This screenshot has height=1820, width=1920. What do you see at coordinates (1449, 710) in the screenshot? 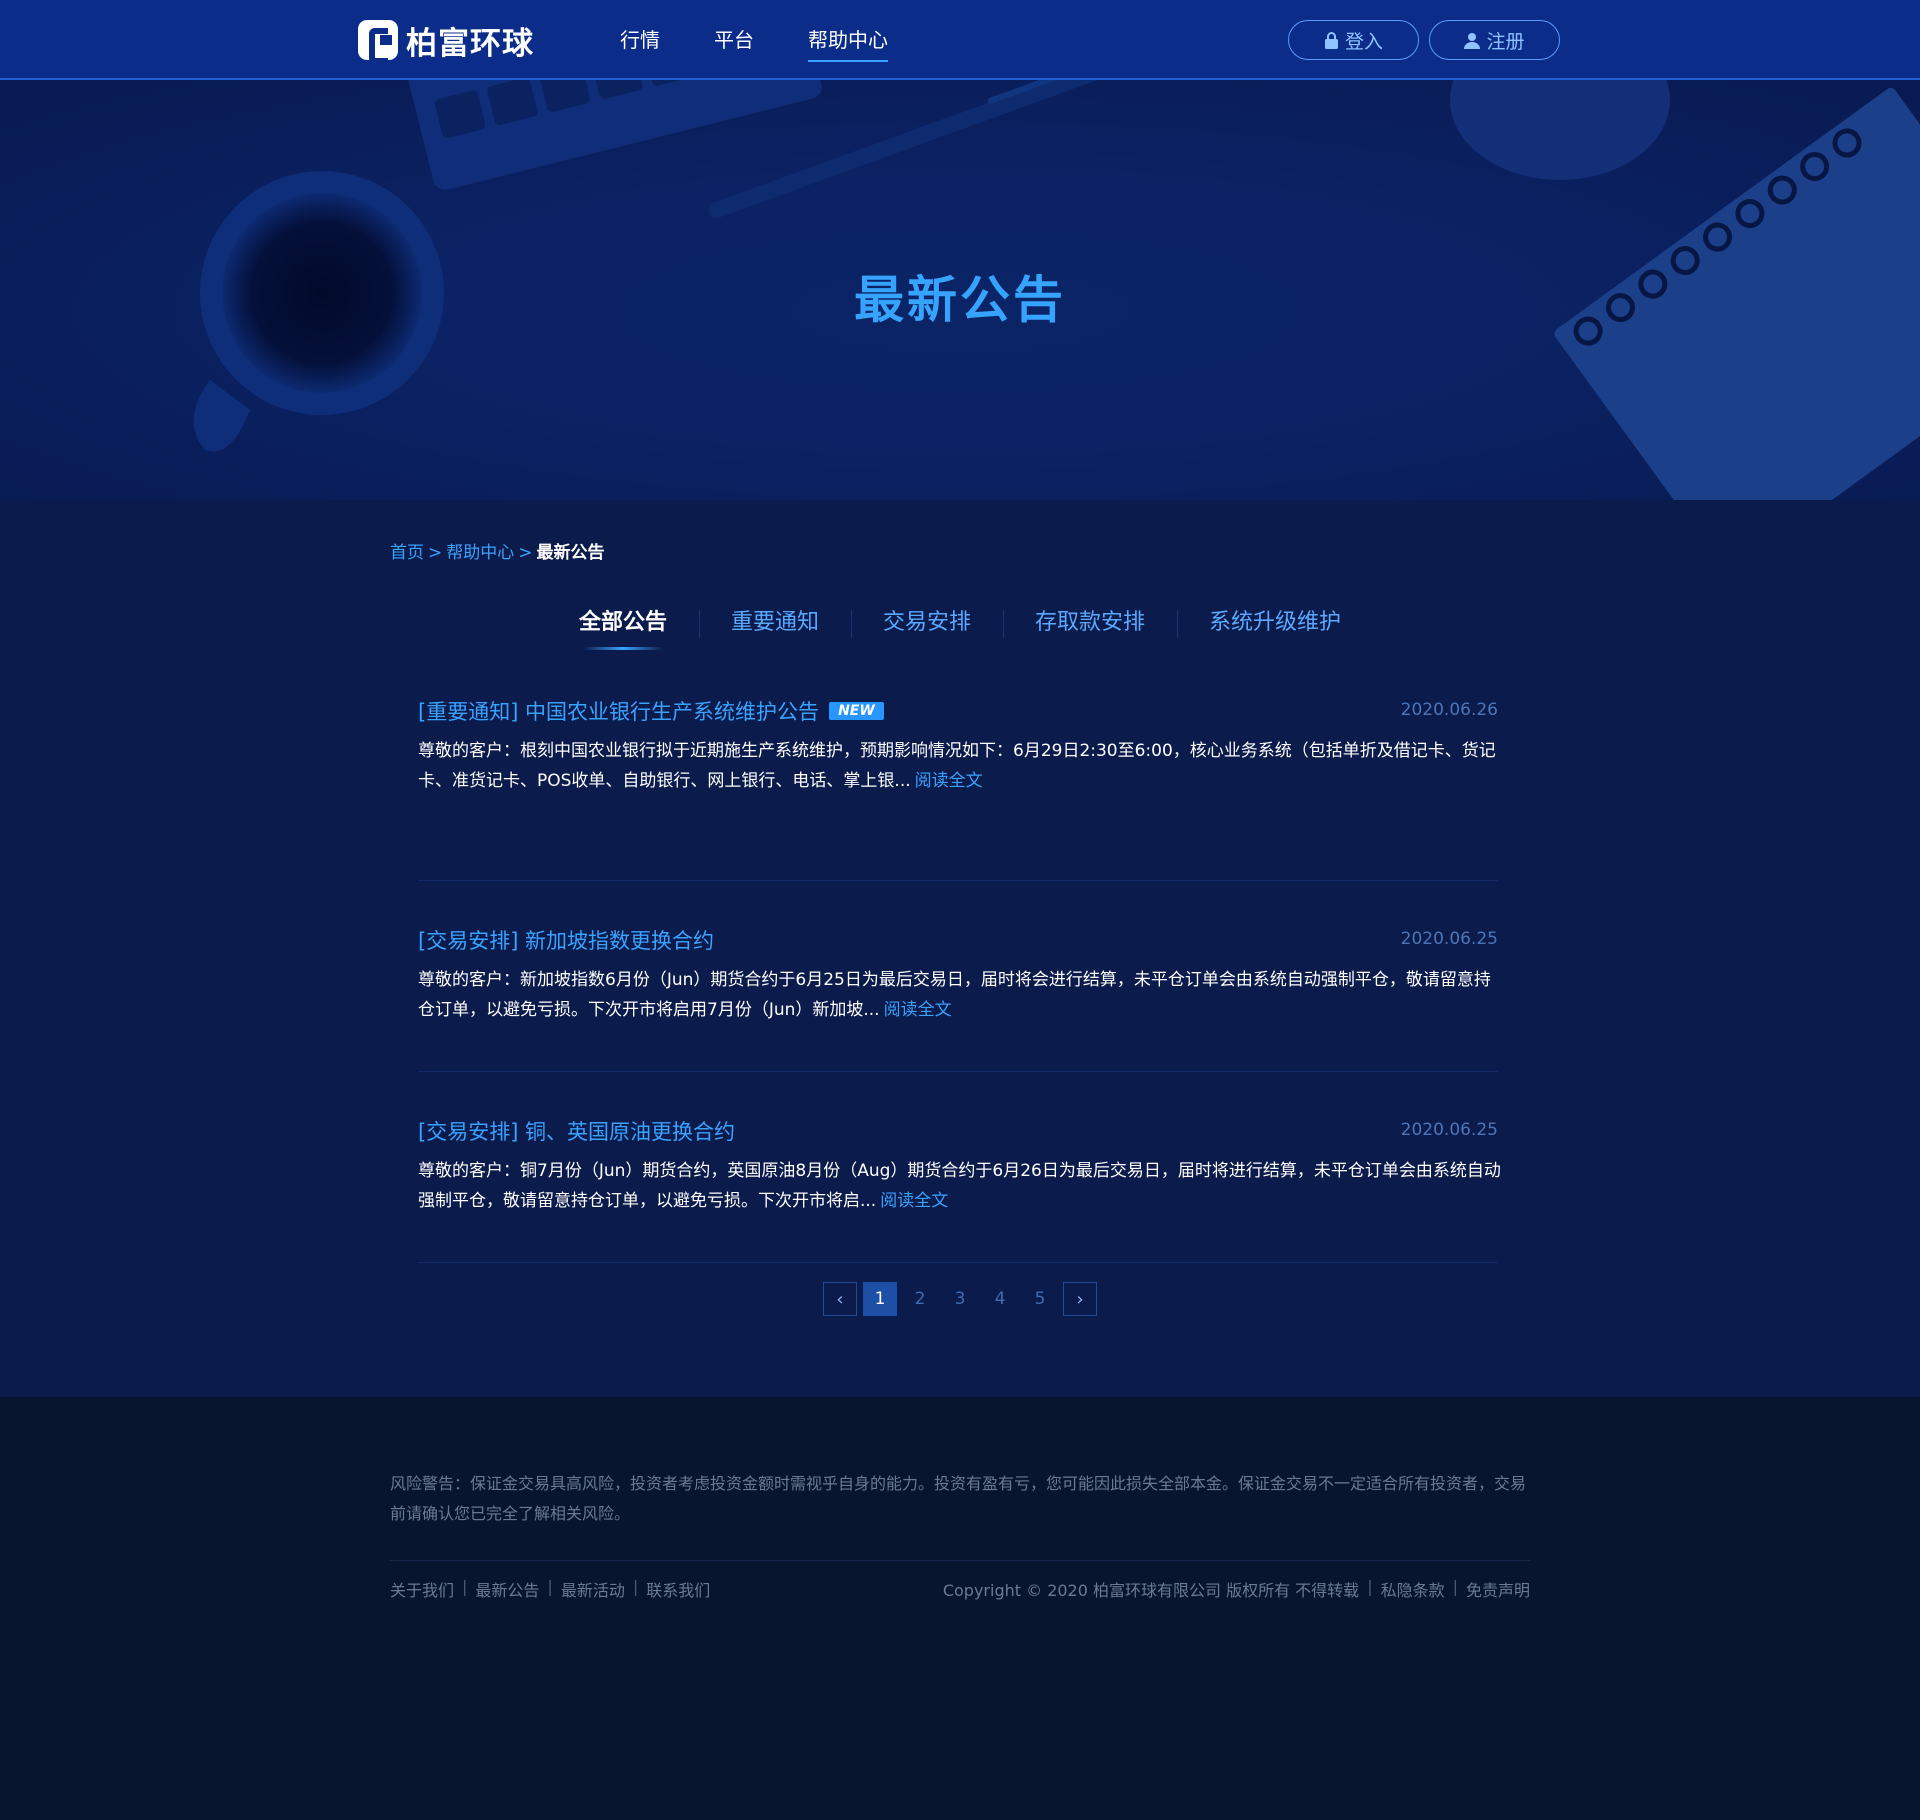
I see `notice-date: 2020.06.26` at bounding box center [1449, 710].